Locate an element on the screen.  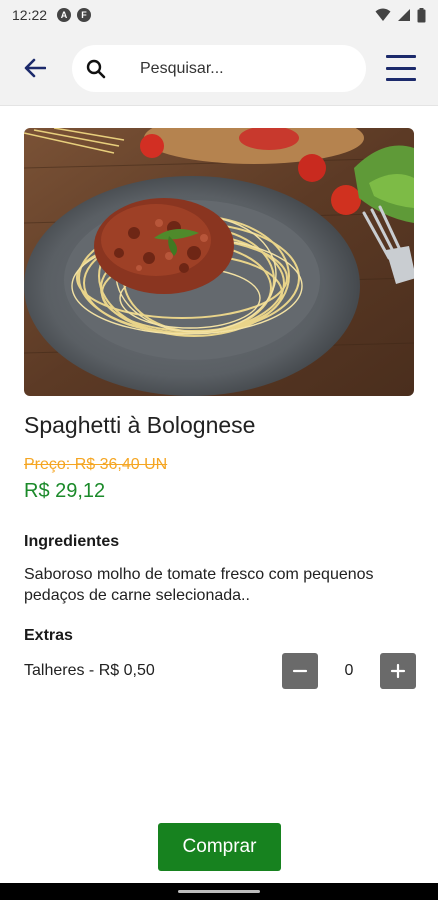
search-bar is located at coordinates (219, 68).